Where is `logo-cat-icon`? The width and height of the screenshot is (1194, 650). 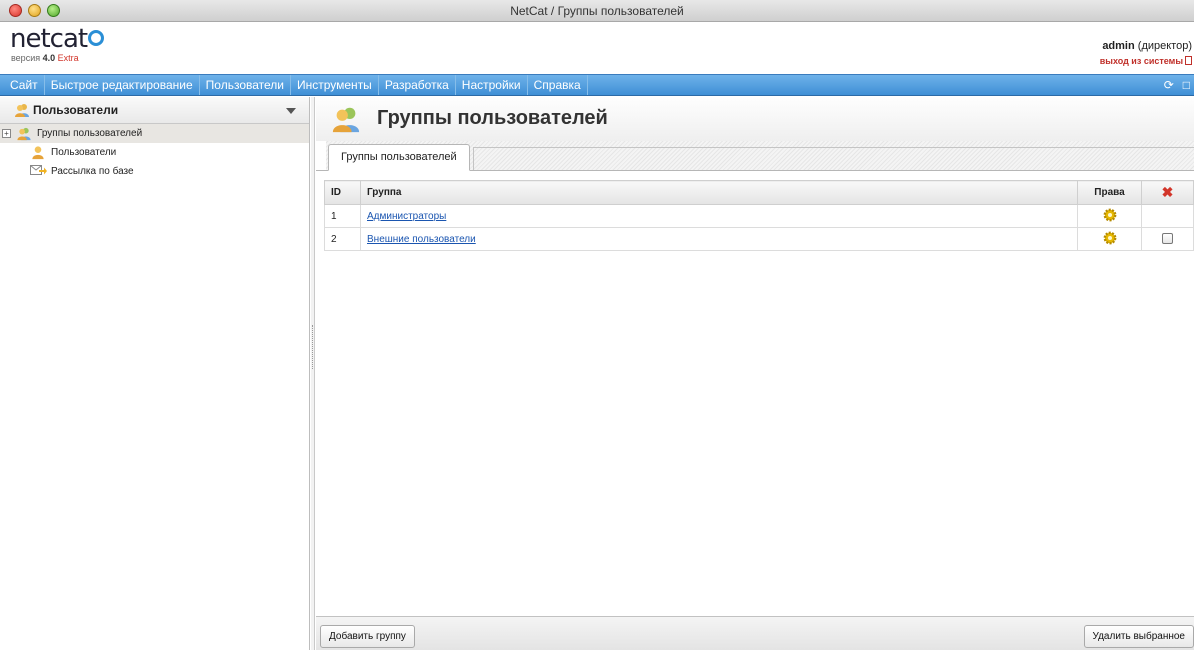 logo-cat-icon is located at coordinates (96, 38).